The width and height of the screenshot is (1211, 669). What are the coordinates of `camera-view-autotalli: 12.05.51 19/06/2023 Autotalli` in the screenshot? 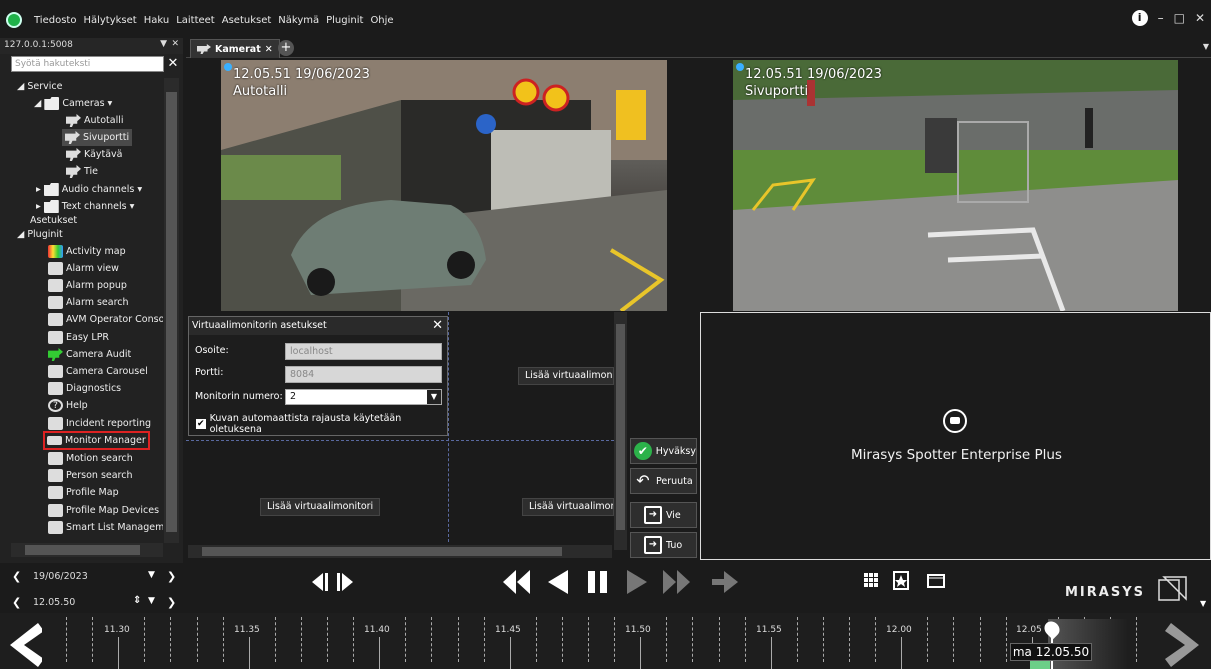 It's located at (444, 185).